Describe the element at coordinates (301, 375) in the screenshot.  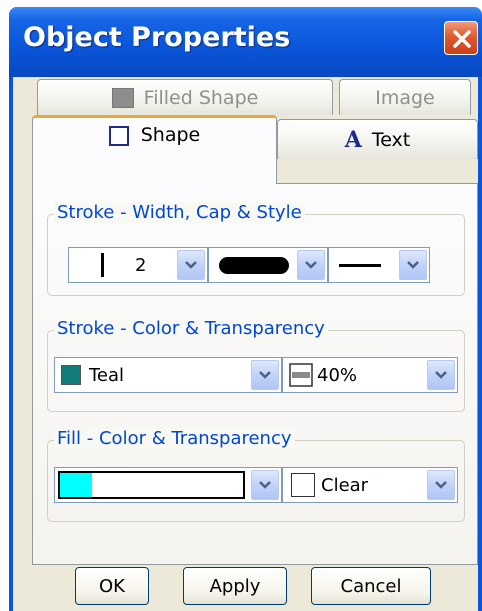
I see `transparency-icon` at that location.